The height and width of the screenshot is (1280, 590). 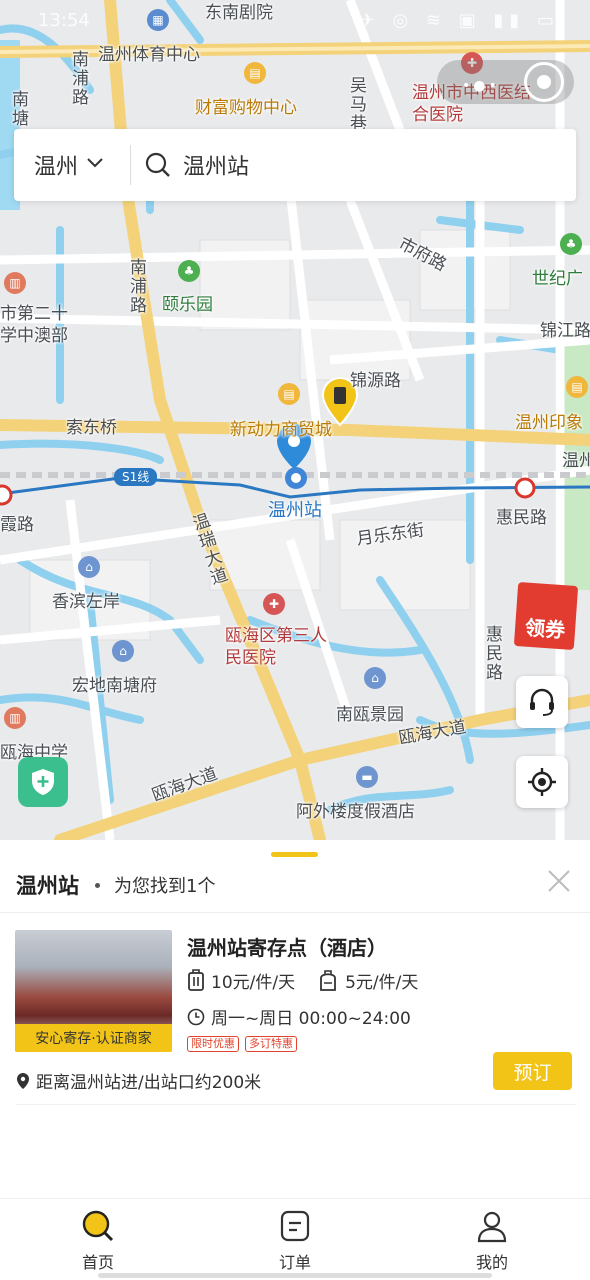 I want to click on map-label: 市第二十学中澳部, so click(x=34, y=325).